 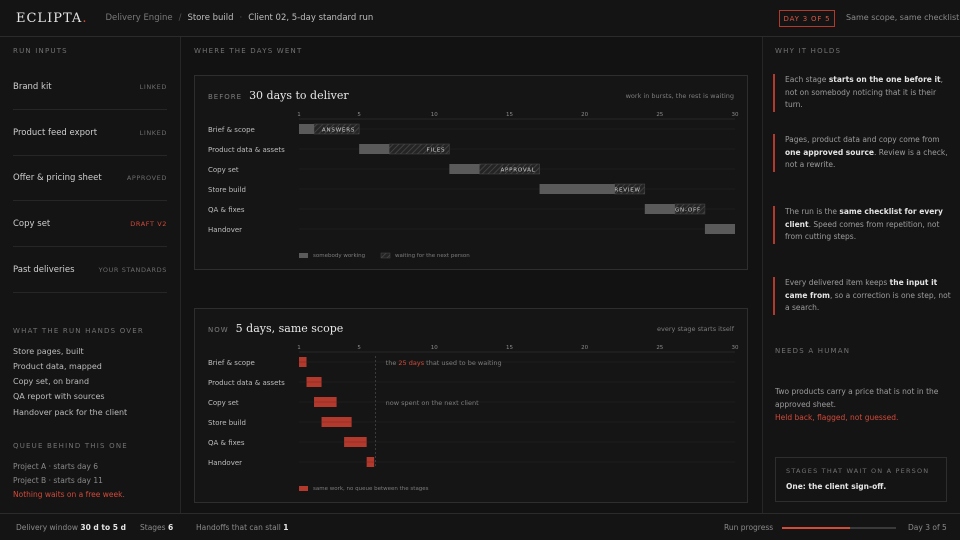 I want to click on legend-working-label: somebody working, so click(x=339, y=256).